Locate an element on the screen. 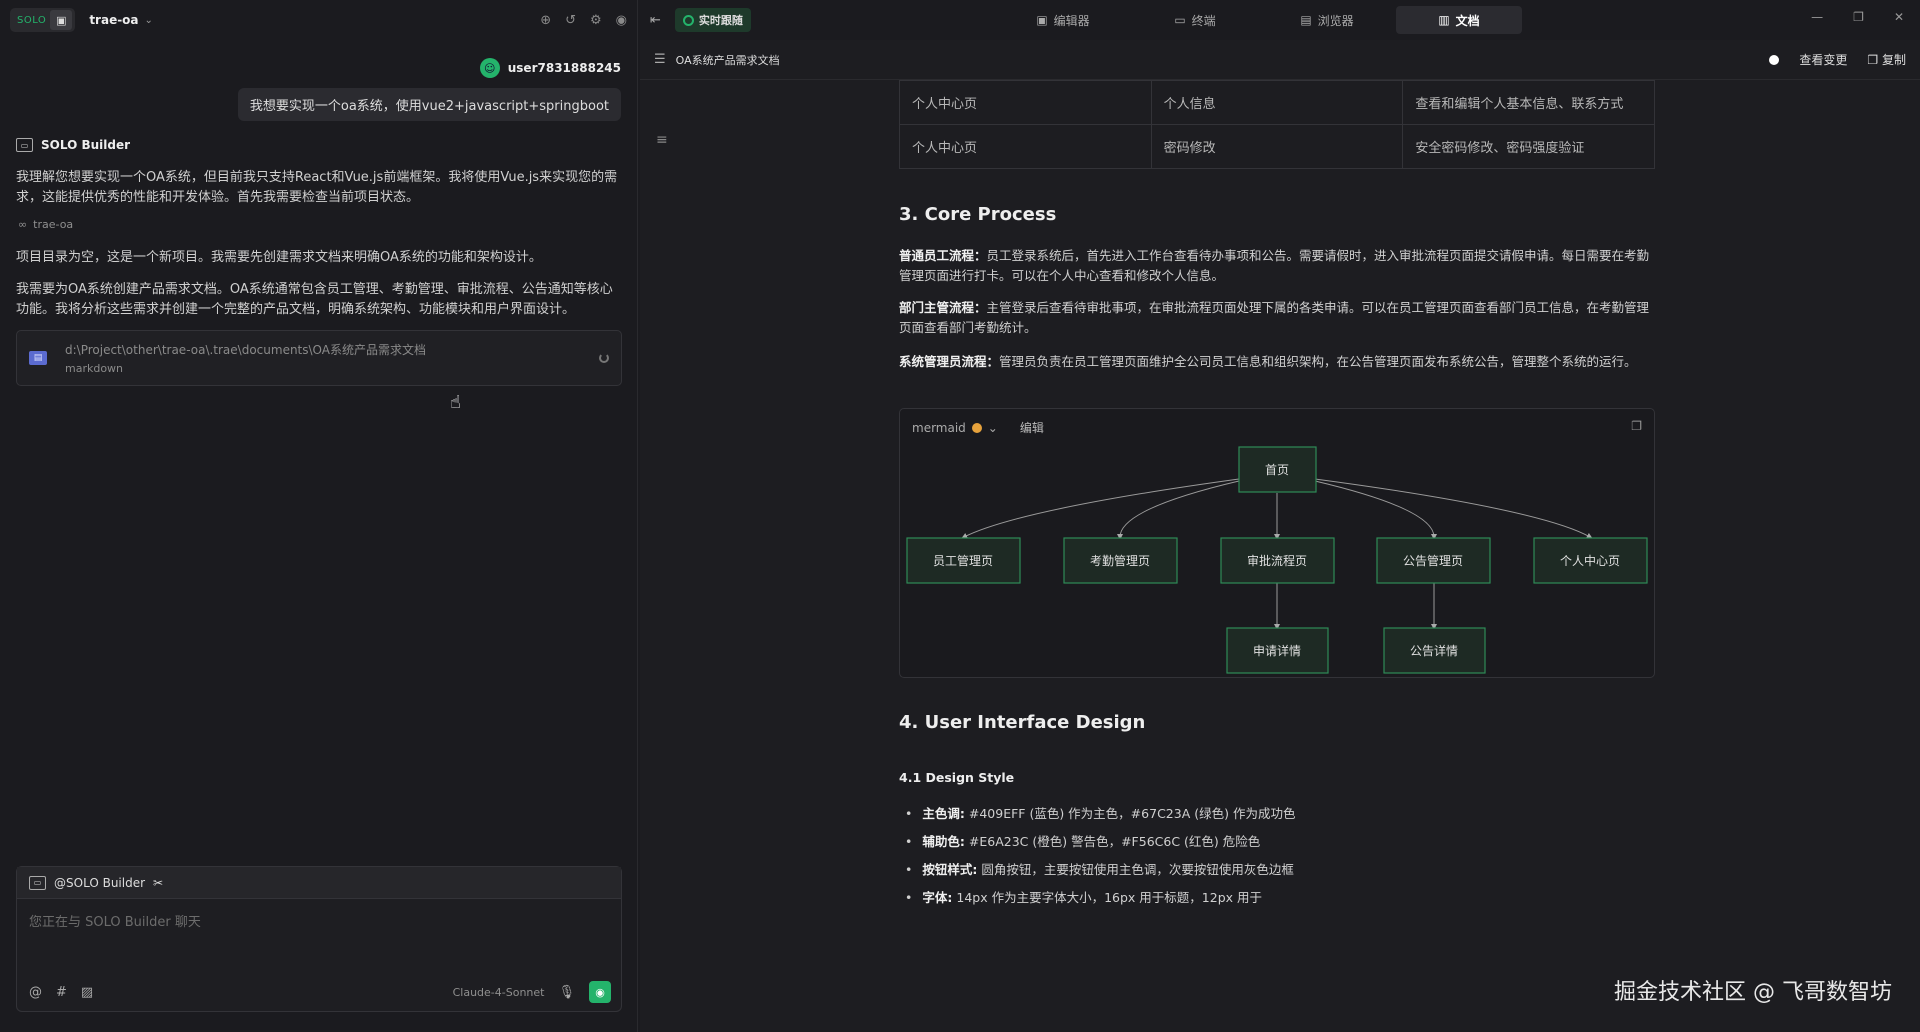 Image resolution: width=1920 pixels, height=1032 pixels. document-title: OA系统产品需求文档 is located at coordinates (727, 60).